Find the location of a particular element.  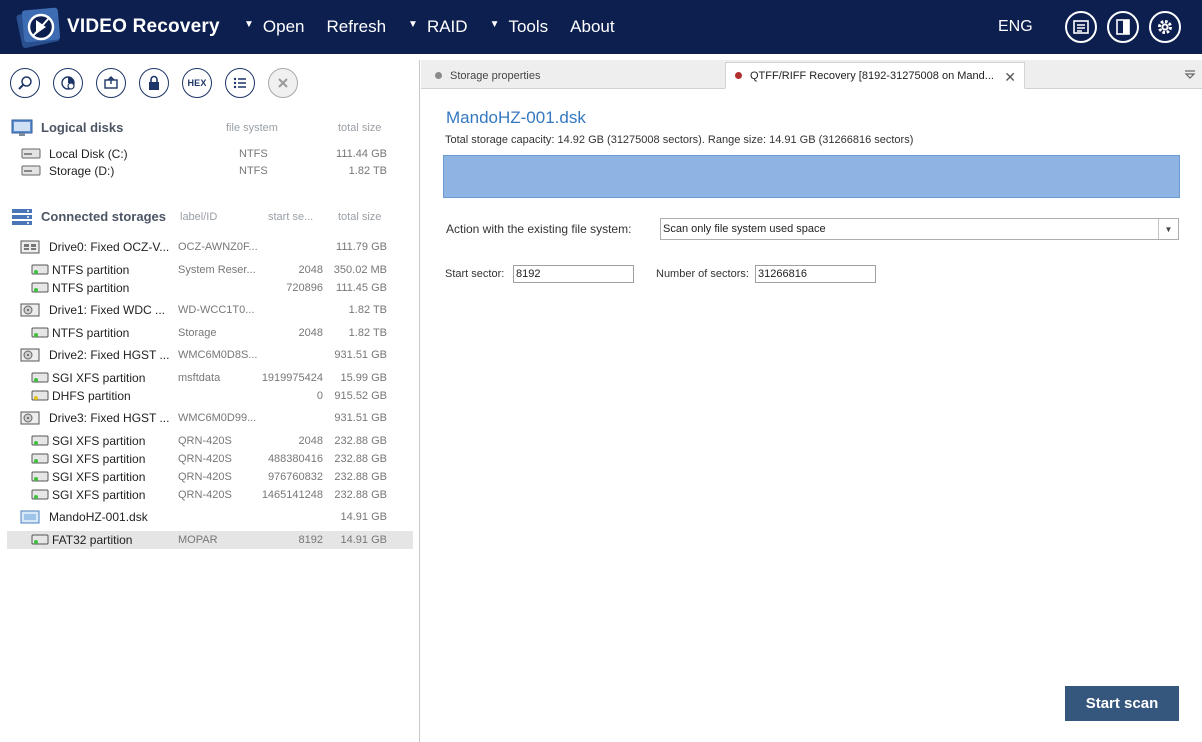

lock-icon is located at coordinates (154, 82).